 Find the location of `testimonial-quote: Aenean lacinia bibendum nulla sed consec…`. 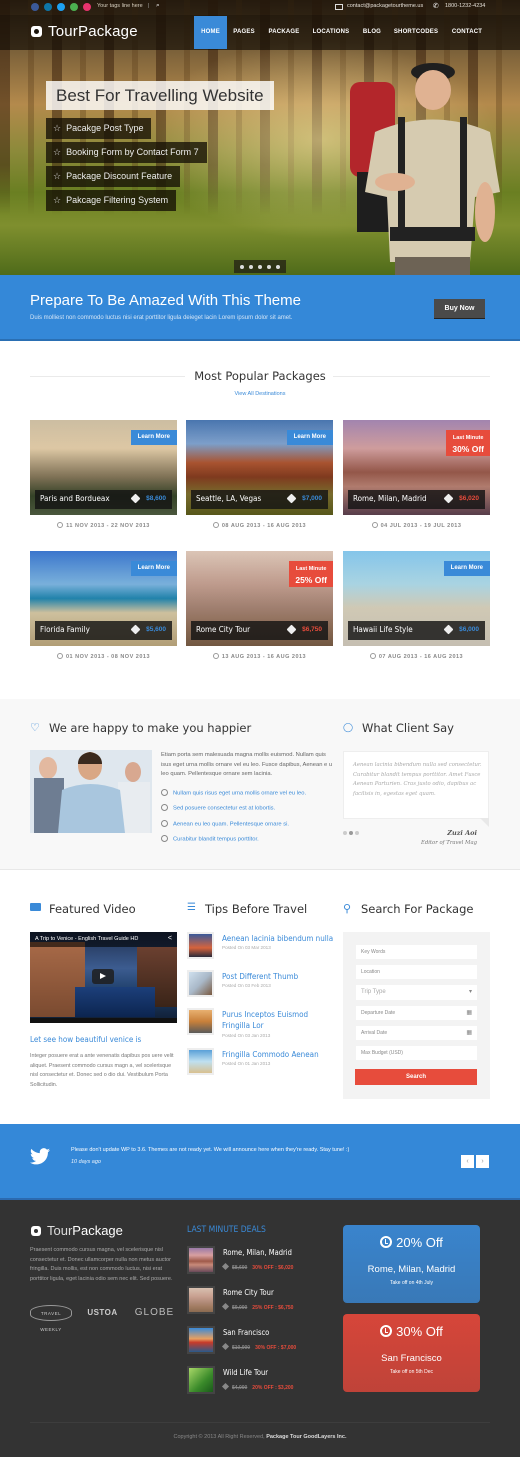

testimonial-quote: Aenean lacinia bibendum nulla sed consec… is located at coordinates (417, 779).